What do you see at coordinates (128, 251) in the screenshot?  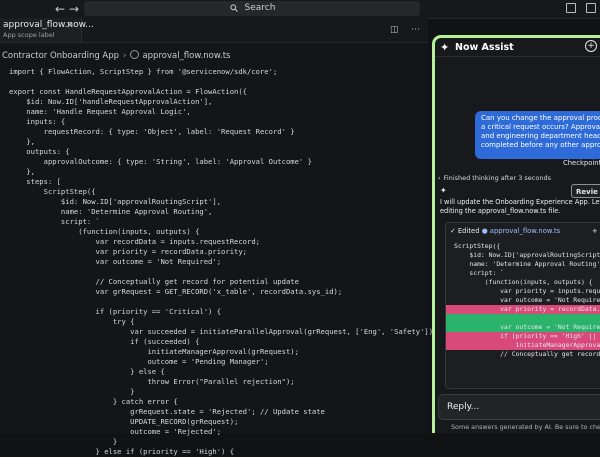 I see `code-line: var priority = recordData.priority;` at bounding box center [128, 251].